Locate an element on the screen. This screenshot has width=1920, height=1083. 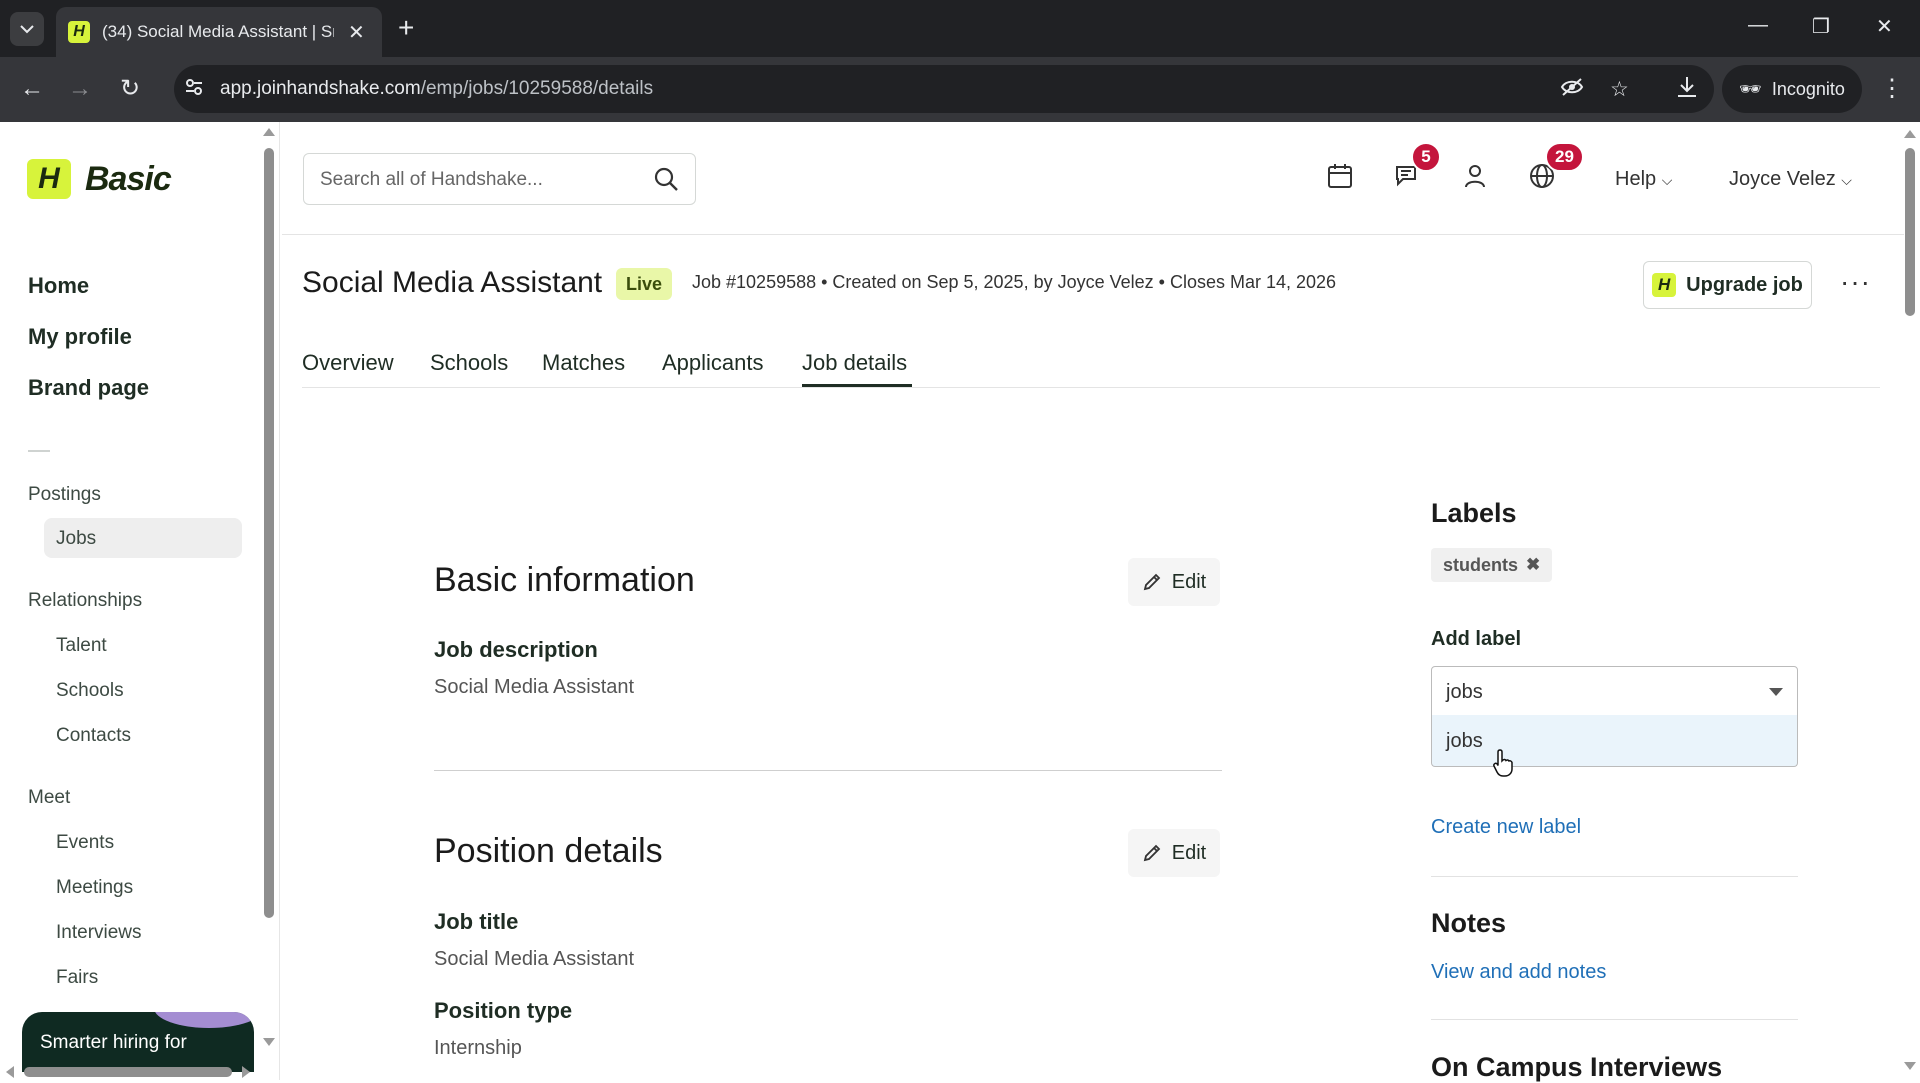
tab-search-button is located at coordinates (27, 29).